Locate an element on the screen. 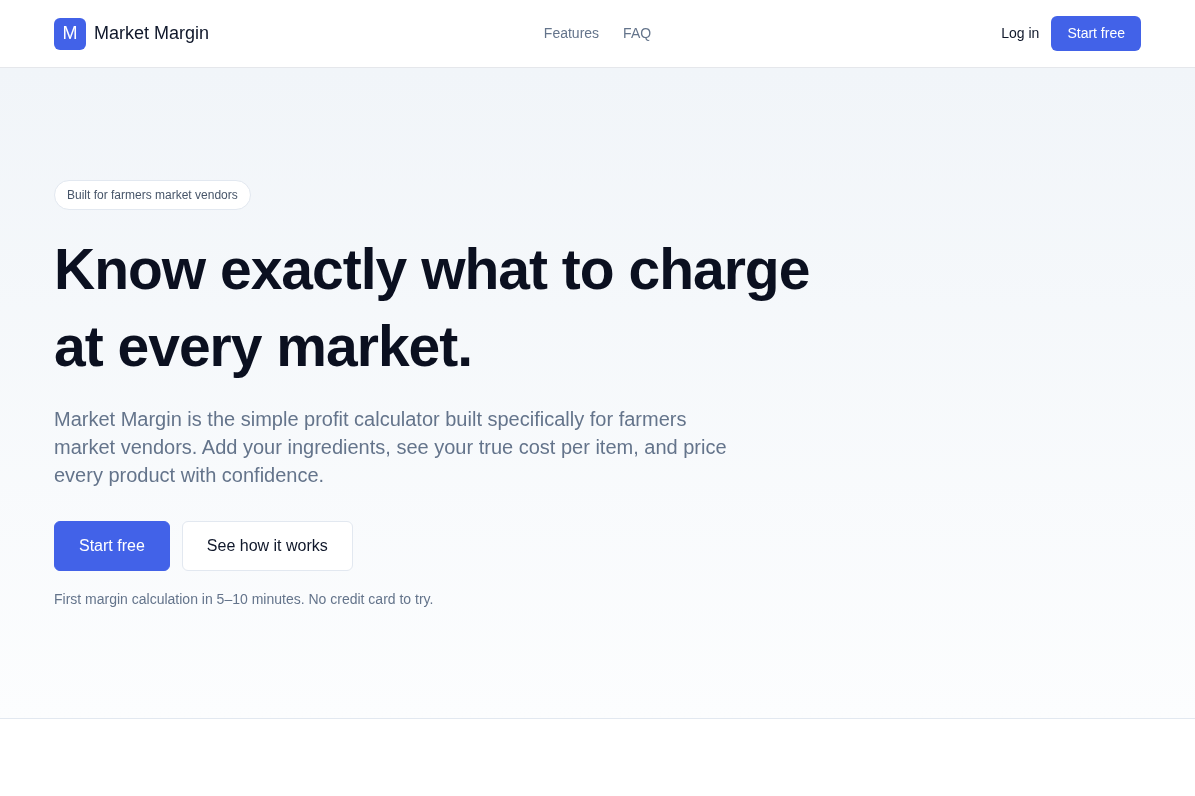  login-link: Log in is located at coordinates (1020, 33).